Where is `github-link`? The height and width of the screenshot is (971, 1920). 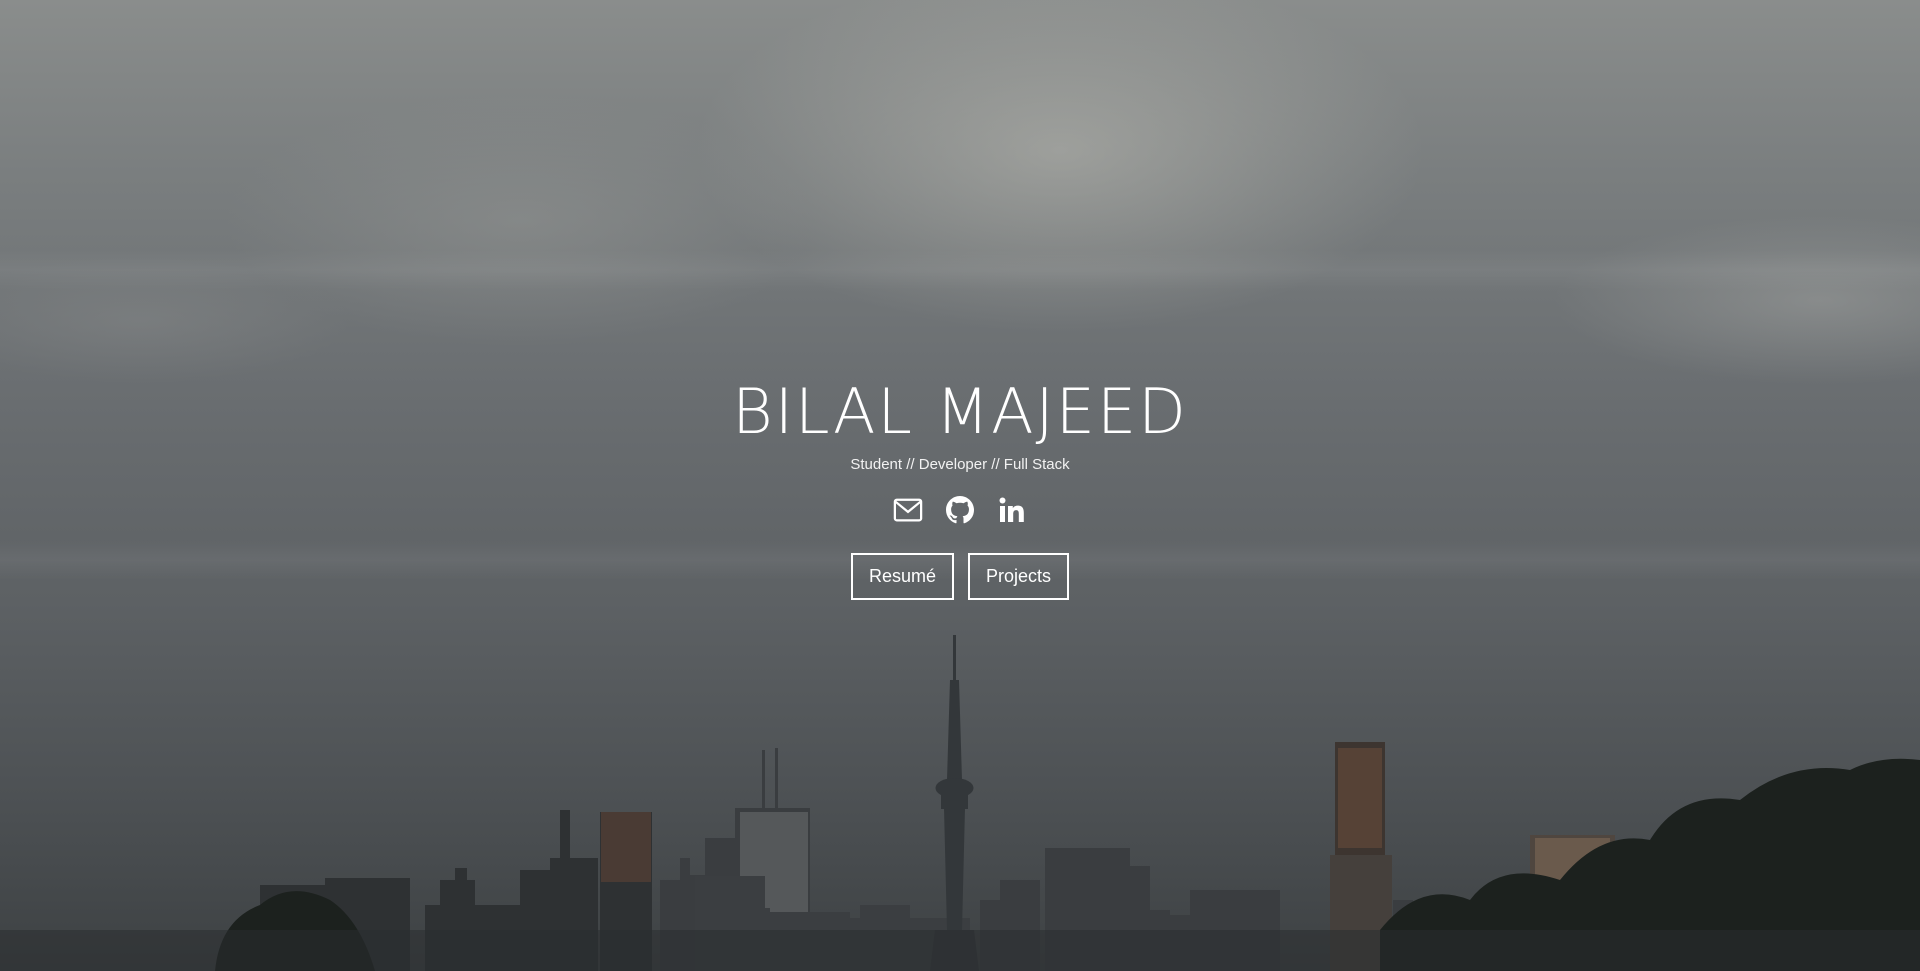
github-link is located at coordinates (960, 510).